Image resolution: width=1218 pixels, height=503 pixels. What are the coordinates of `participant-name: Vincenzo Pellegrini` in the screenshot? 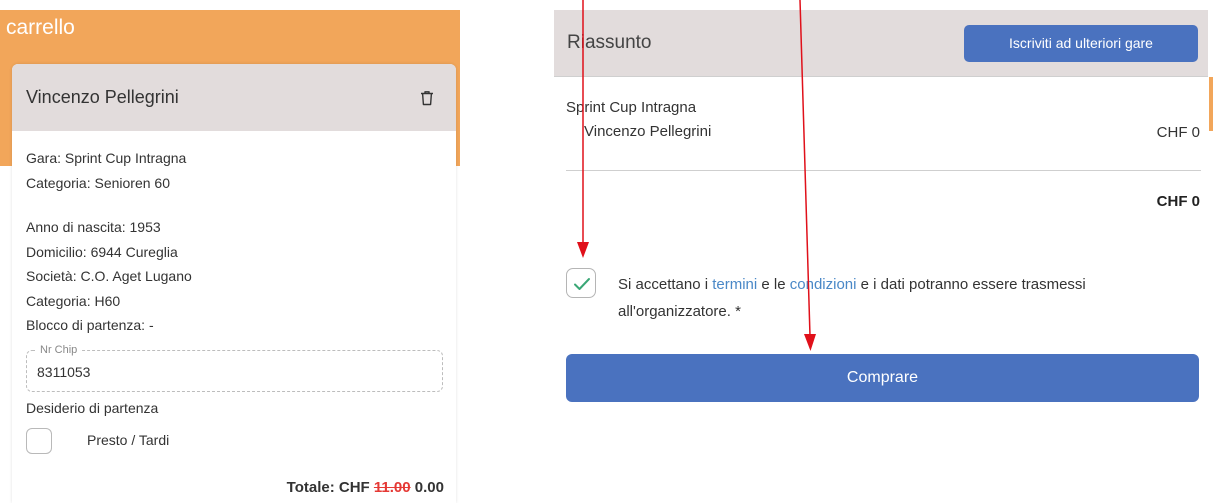 It's located at (102, 97).